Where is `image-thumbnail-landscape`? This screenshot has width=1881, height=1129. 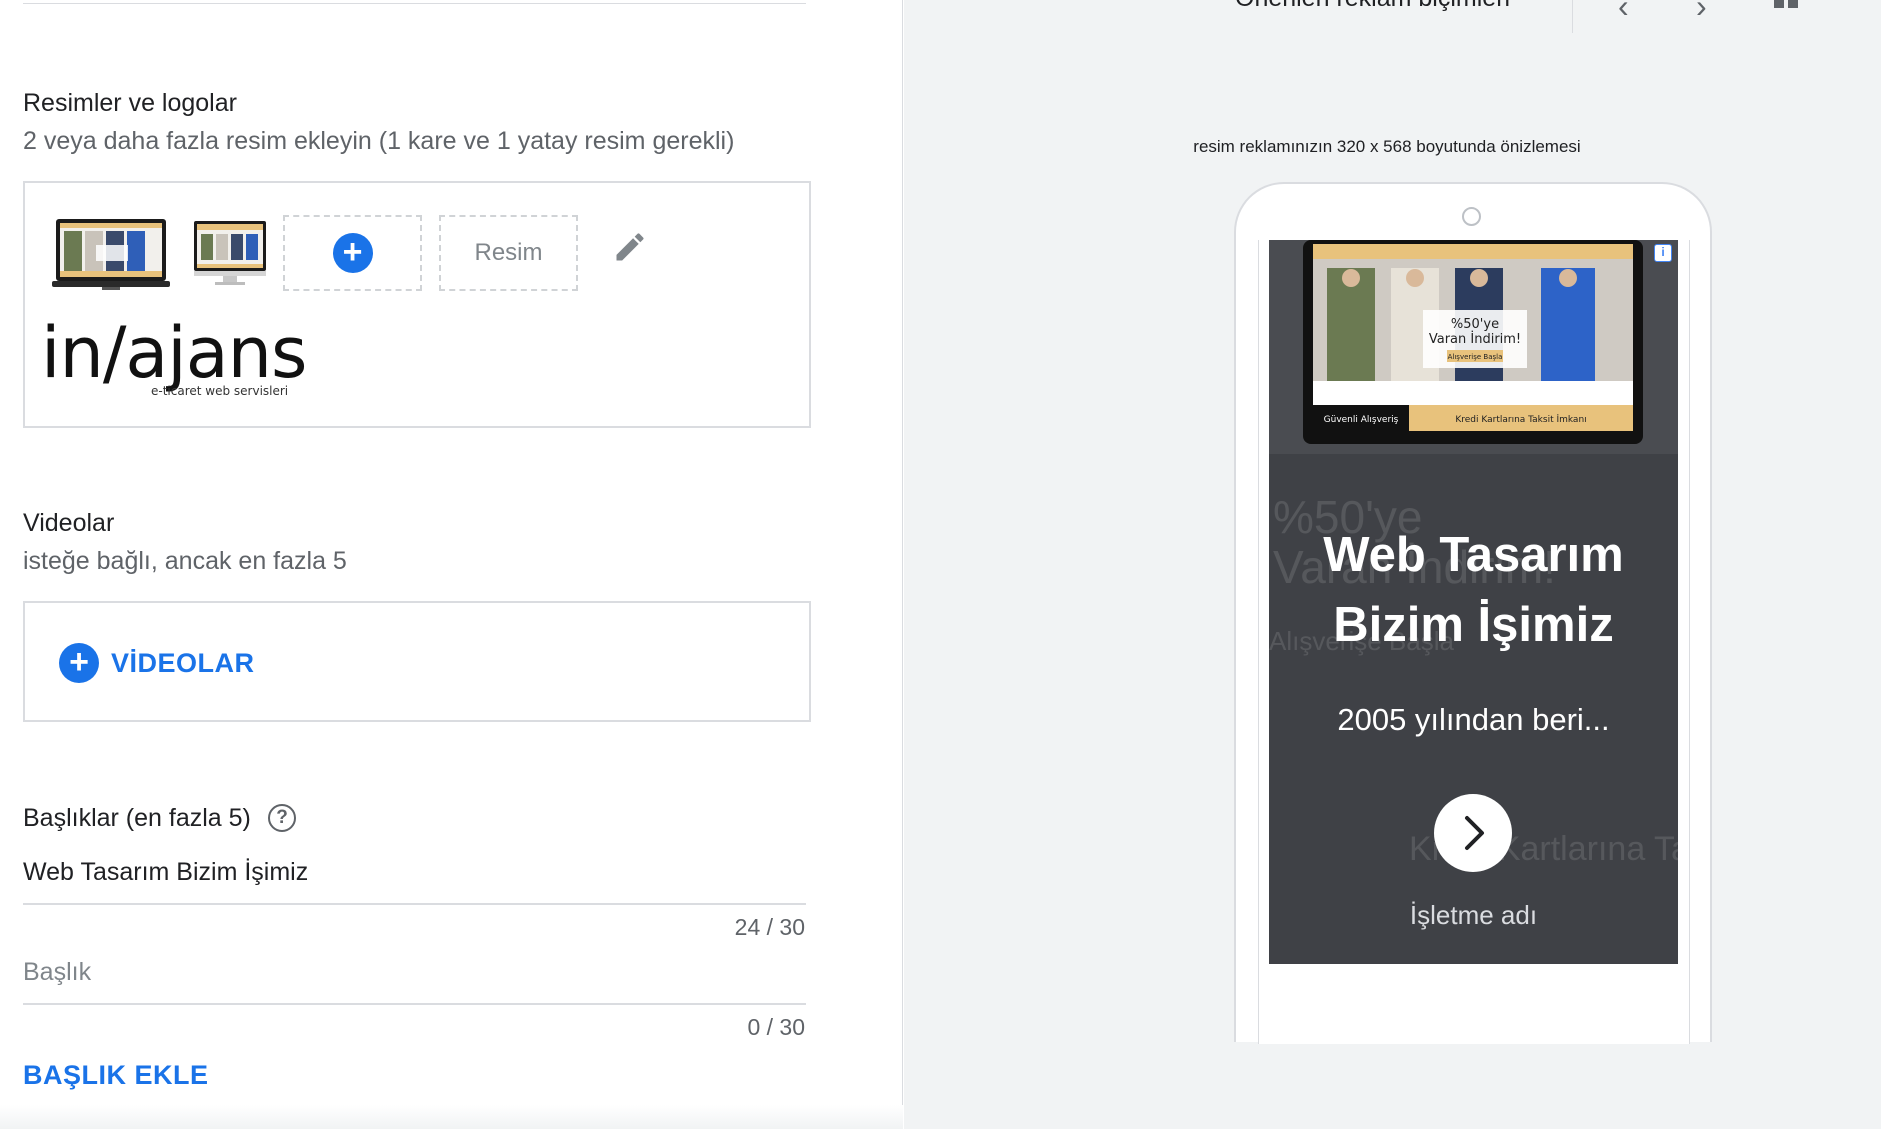 image-thumbnail-landscape is located at coordinates (111, 254).